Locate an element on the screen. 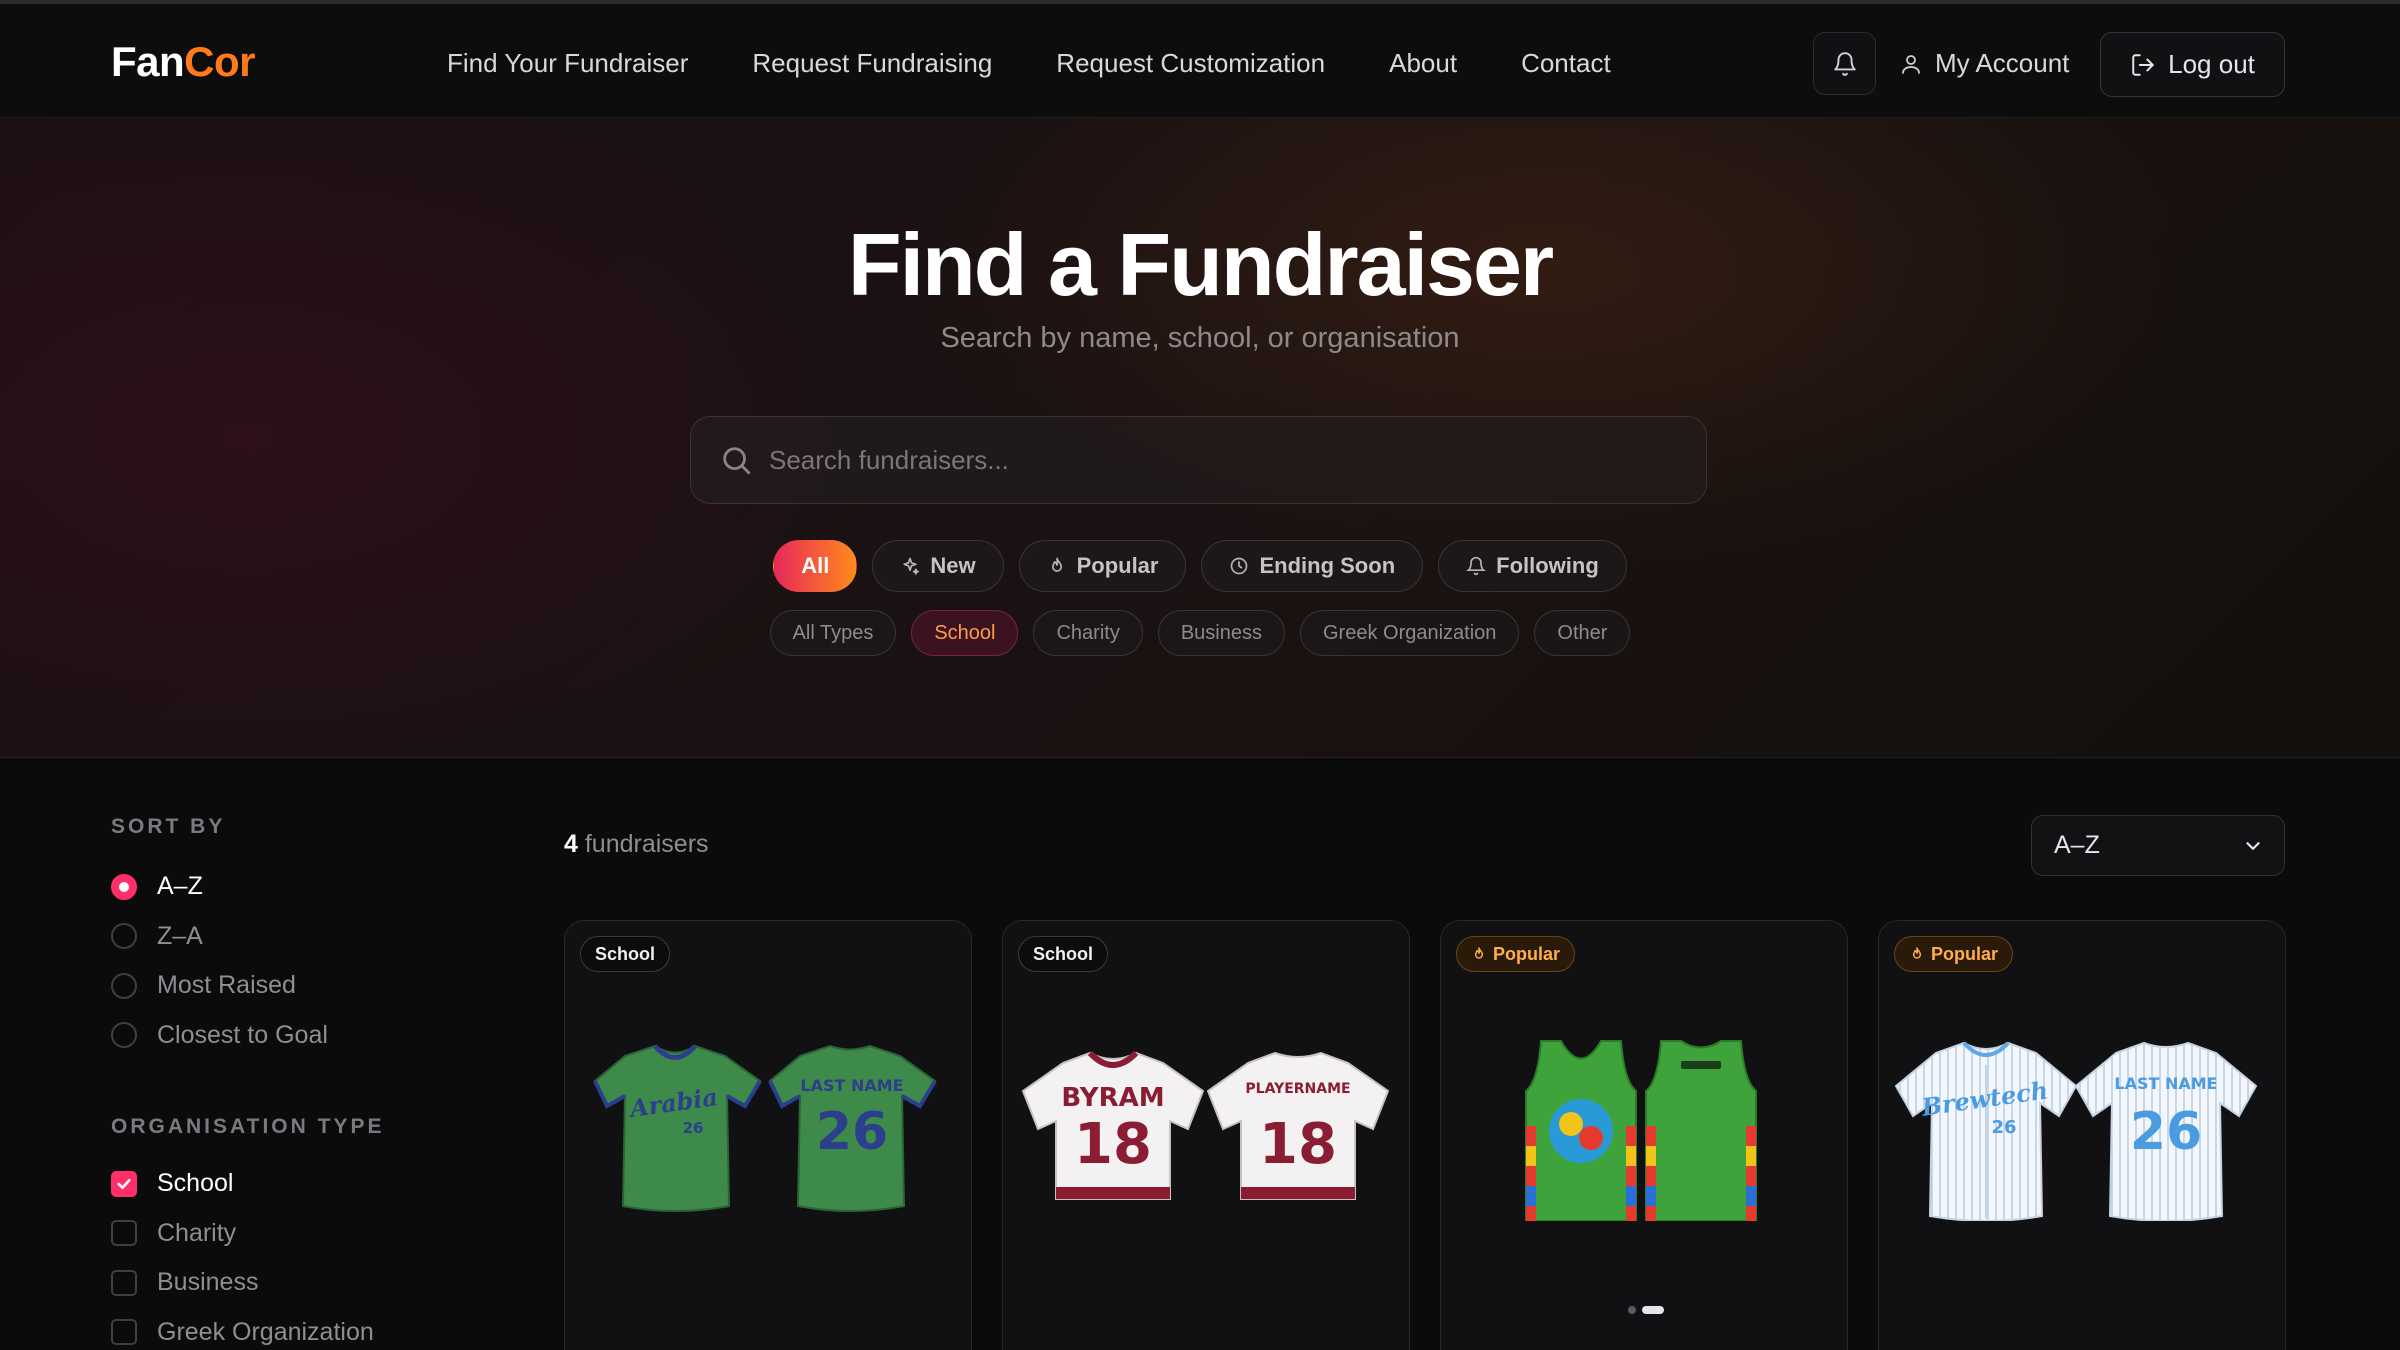 The height and width of the screenshot is (1350, 2400). sort-option-a-z: A–Z is located at coordinates (276, 887).